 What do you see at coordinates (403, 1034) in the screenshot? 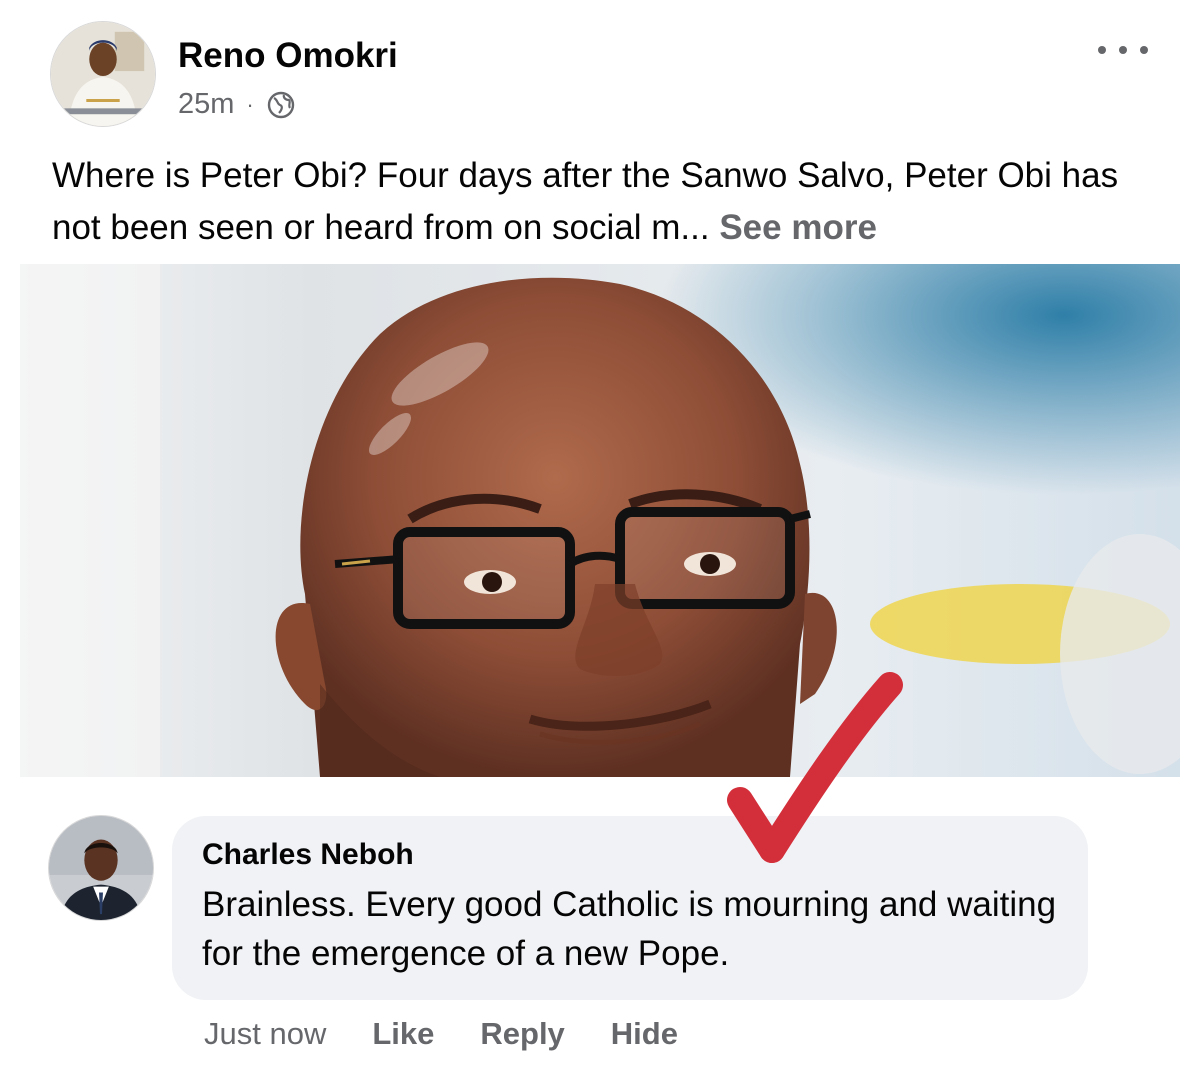
I see `like-button: Like` at bounding box center [403, 1034].